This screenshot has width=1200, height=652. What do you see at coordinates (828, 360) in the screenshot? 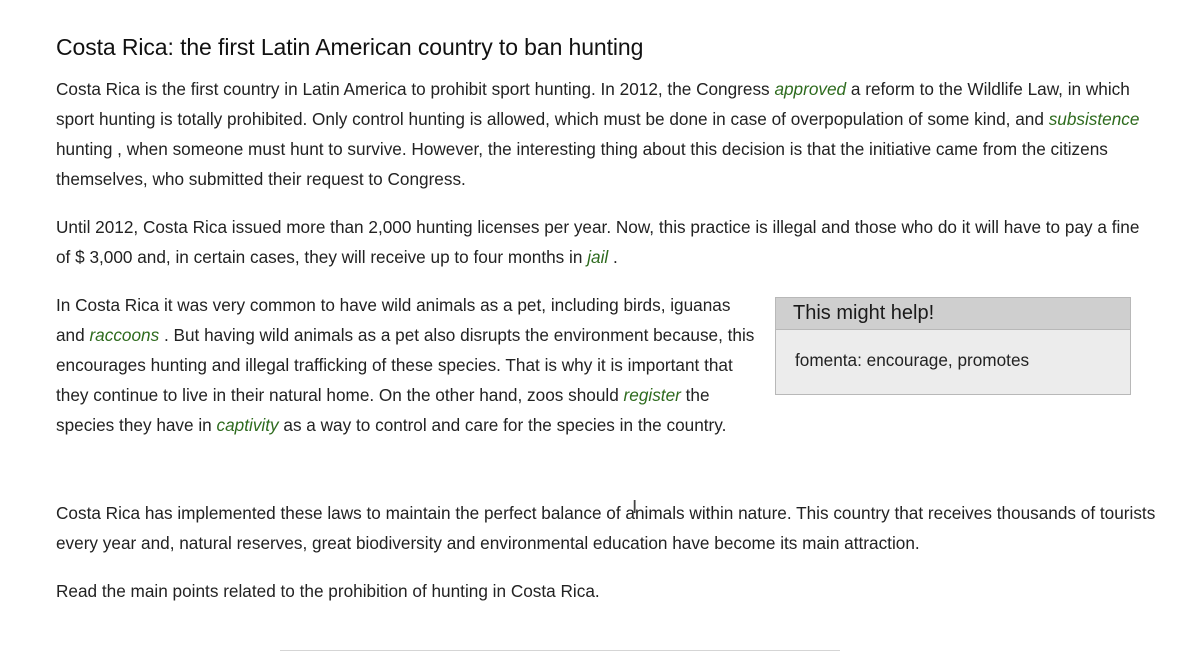
I see `help-box-term: fomenta:` at bounding box center [828, 360].